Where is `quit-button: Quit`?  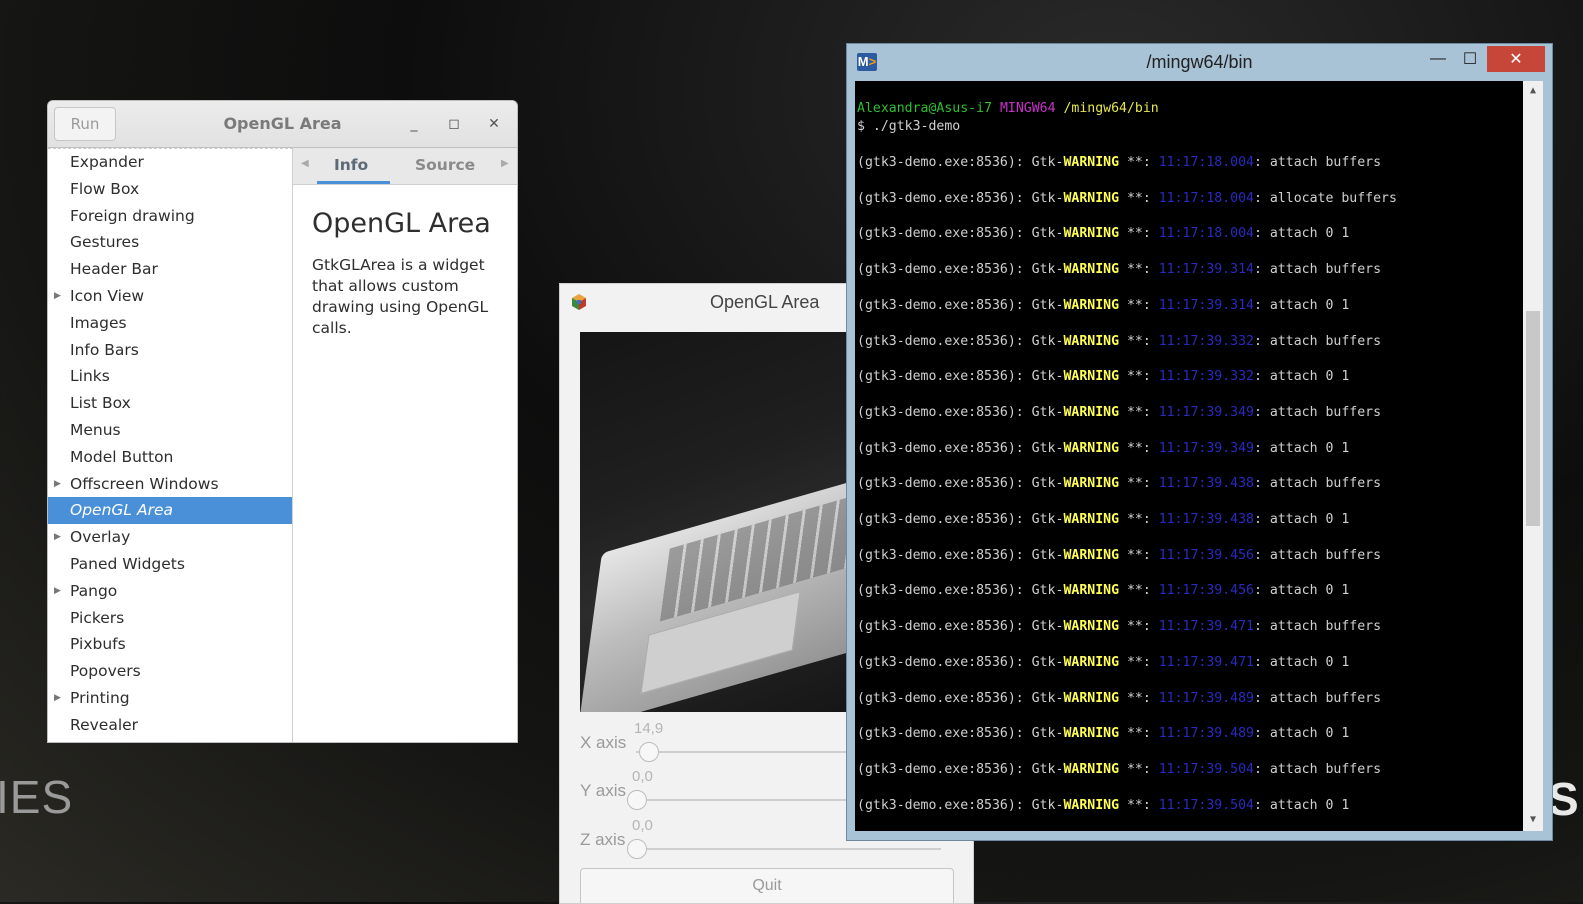 quit-button: Quit is located at coordinates (767, 885).